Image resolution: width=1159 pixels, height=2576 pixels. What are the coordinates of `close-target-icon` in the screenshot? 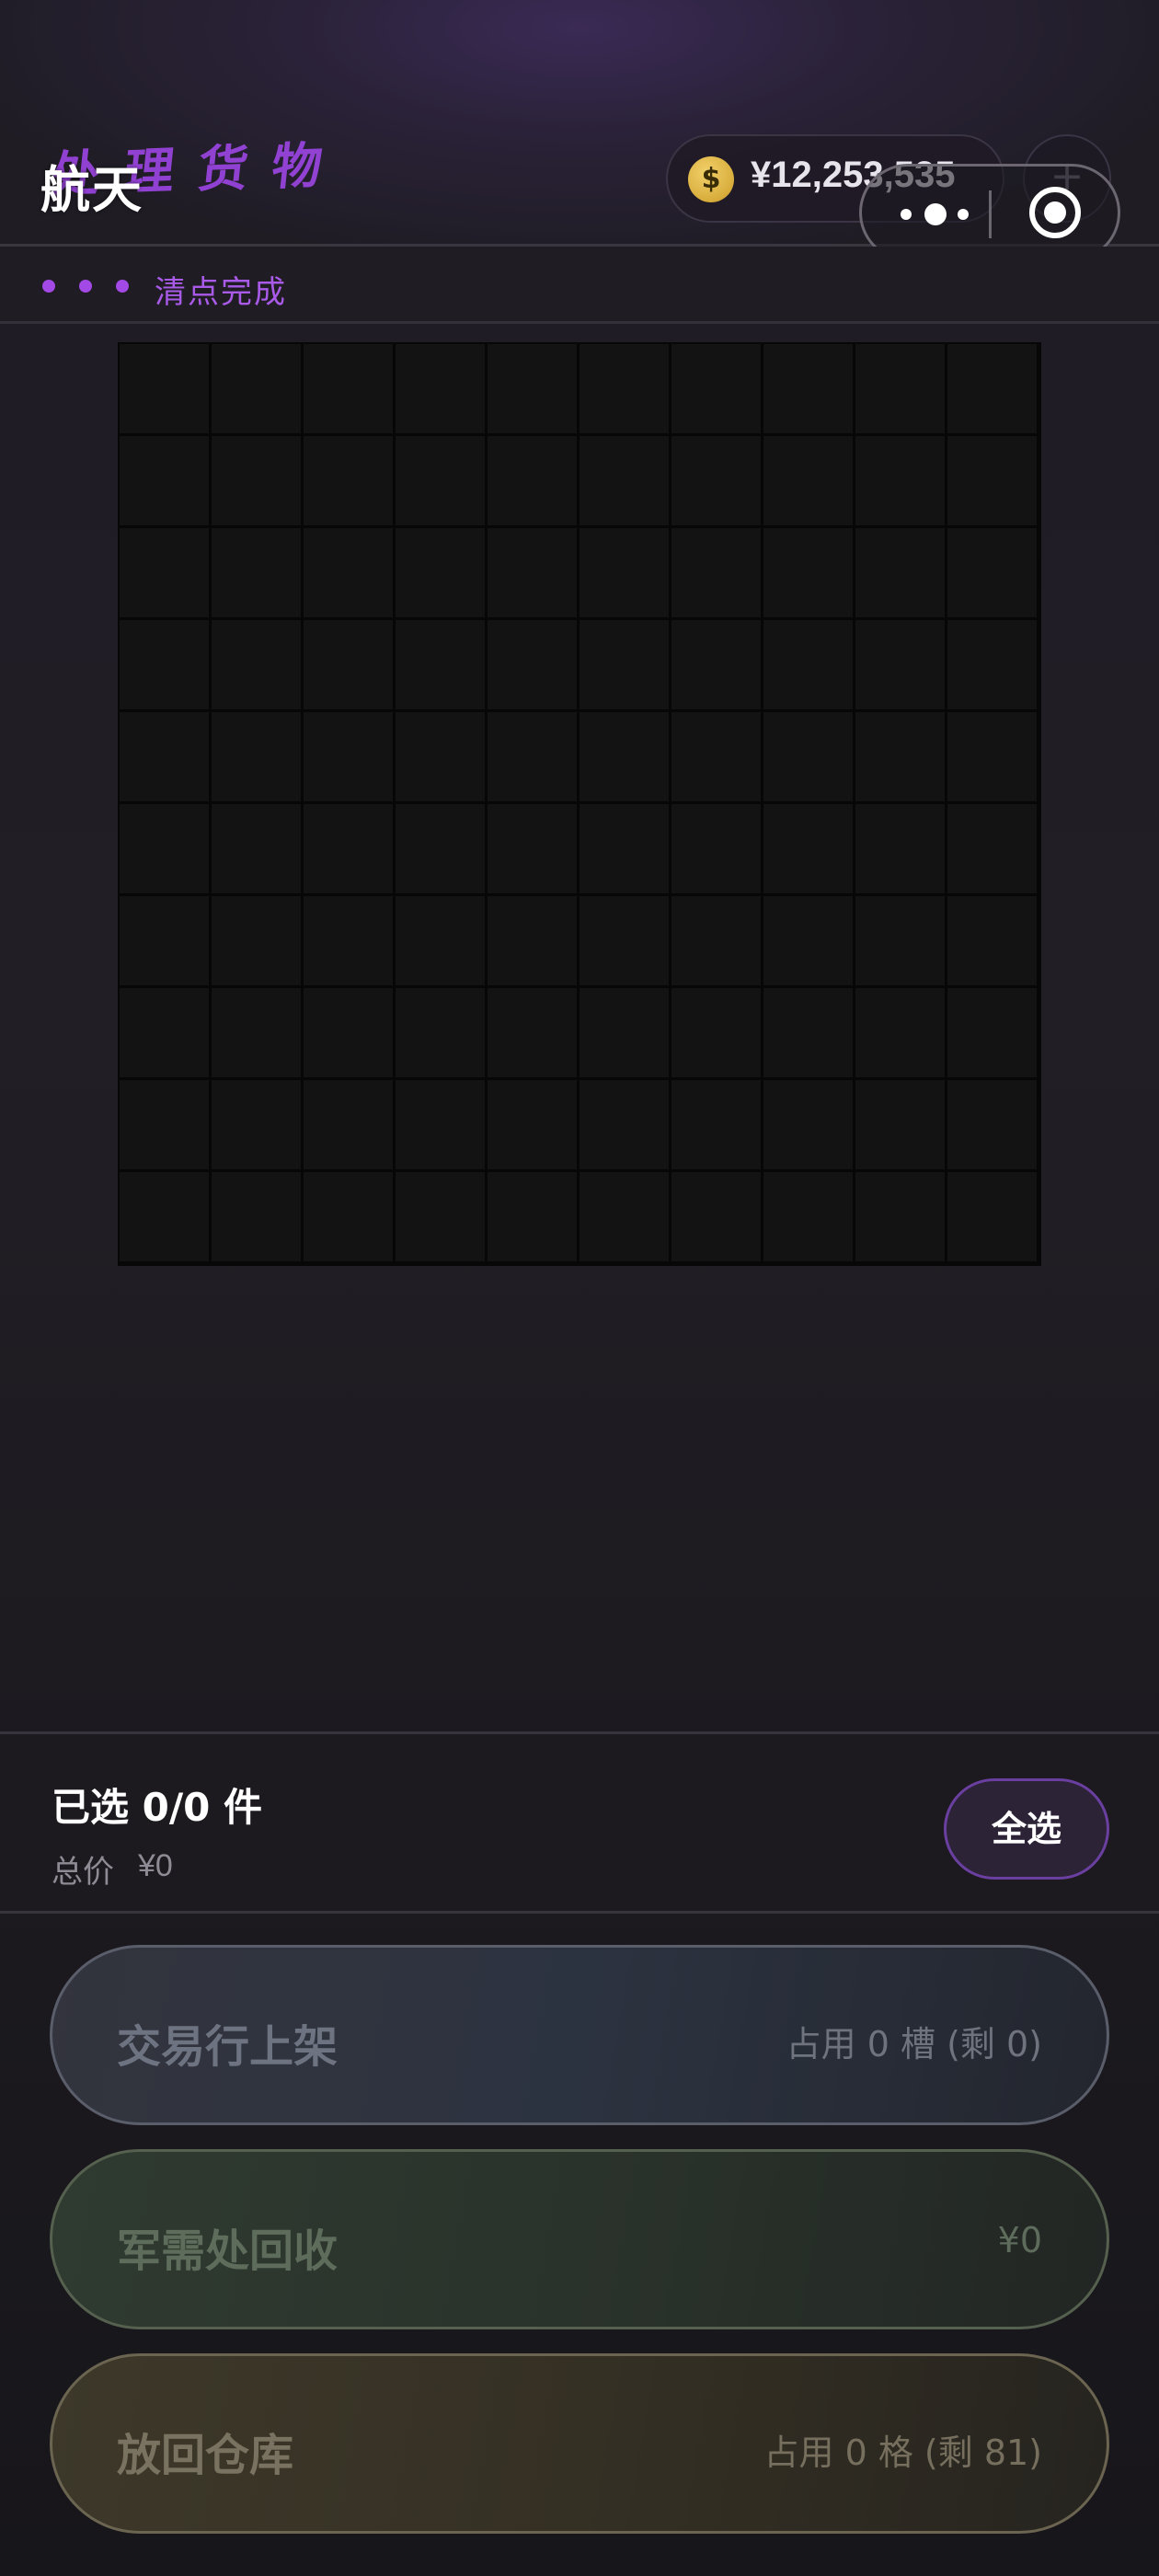 It's located at (1055, 212).